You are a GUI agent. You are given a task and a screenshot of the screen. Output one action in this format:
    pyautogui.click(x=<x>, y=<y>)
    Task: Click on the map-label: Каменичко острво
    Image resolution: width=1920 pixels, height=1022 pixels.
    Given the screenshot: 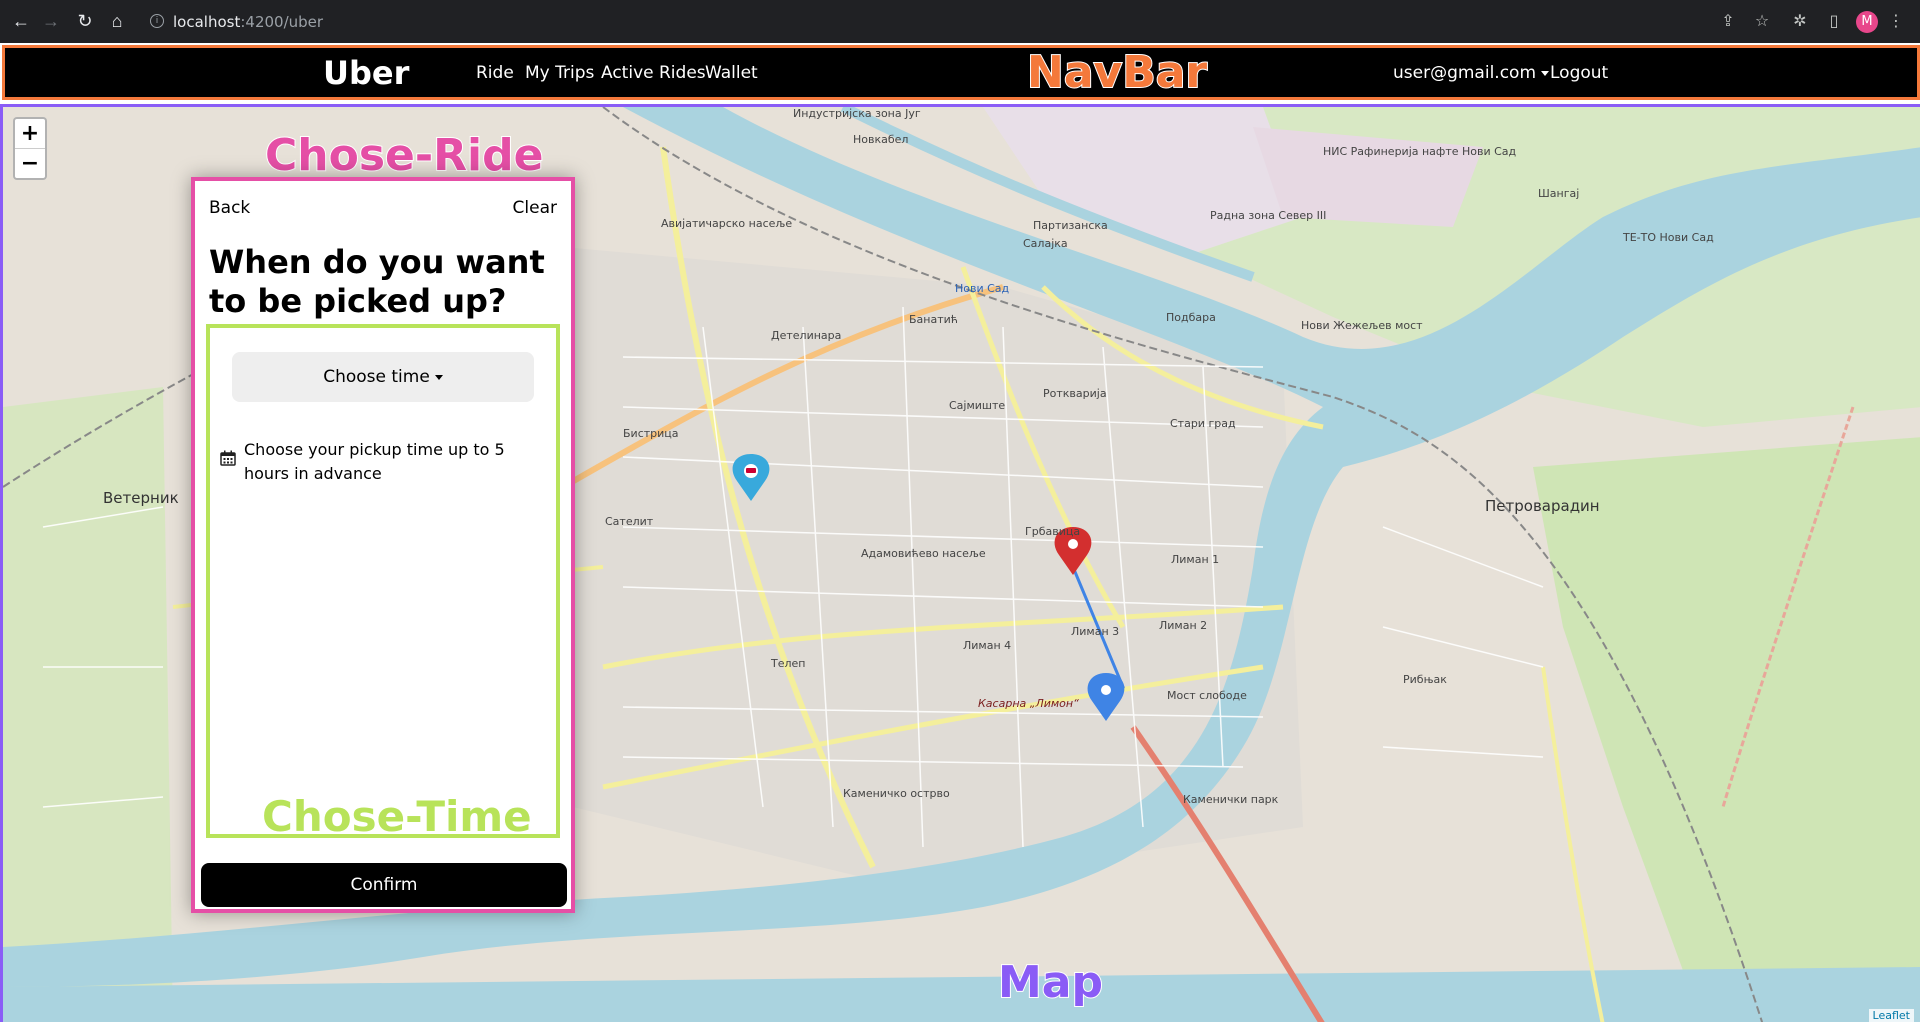 What is the action you would take?
    pyautogui.click(x=896, y=793)
    